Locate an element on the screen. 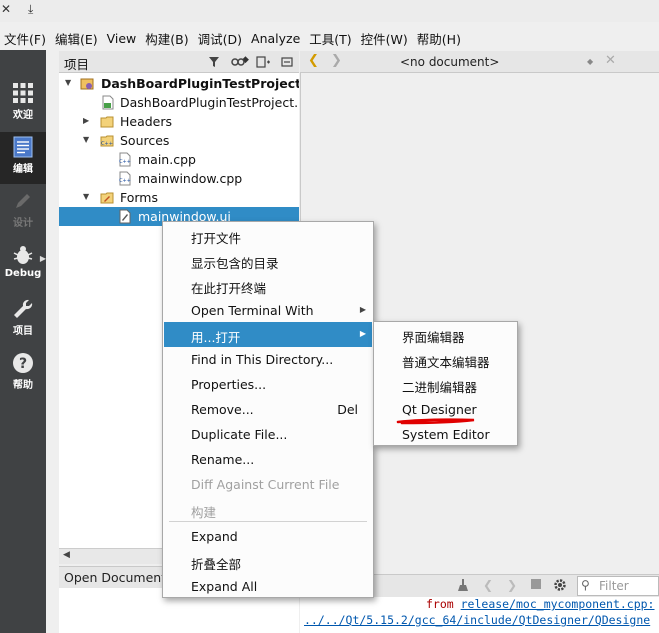 The width and height of the screenshot is (659, 633). menu-tools: 工具(T) is located at coordinates (330, 38).